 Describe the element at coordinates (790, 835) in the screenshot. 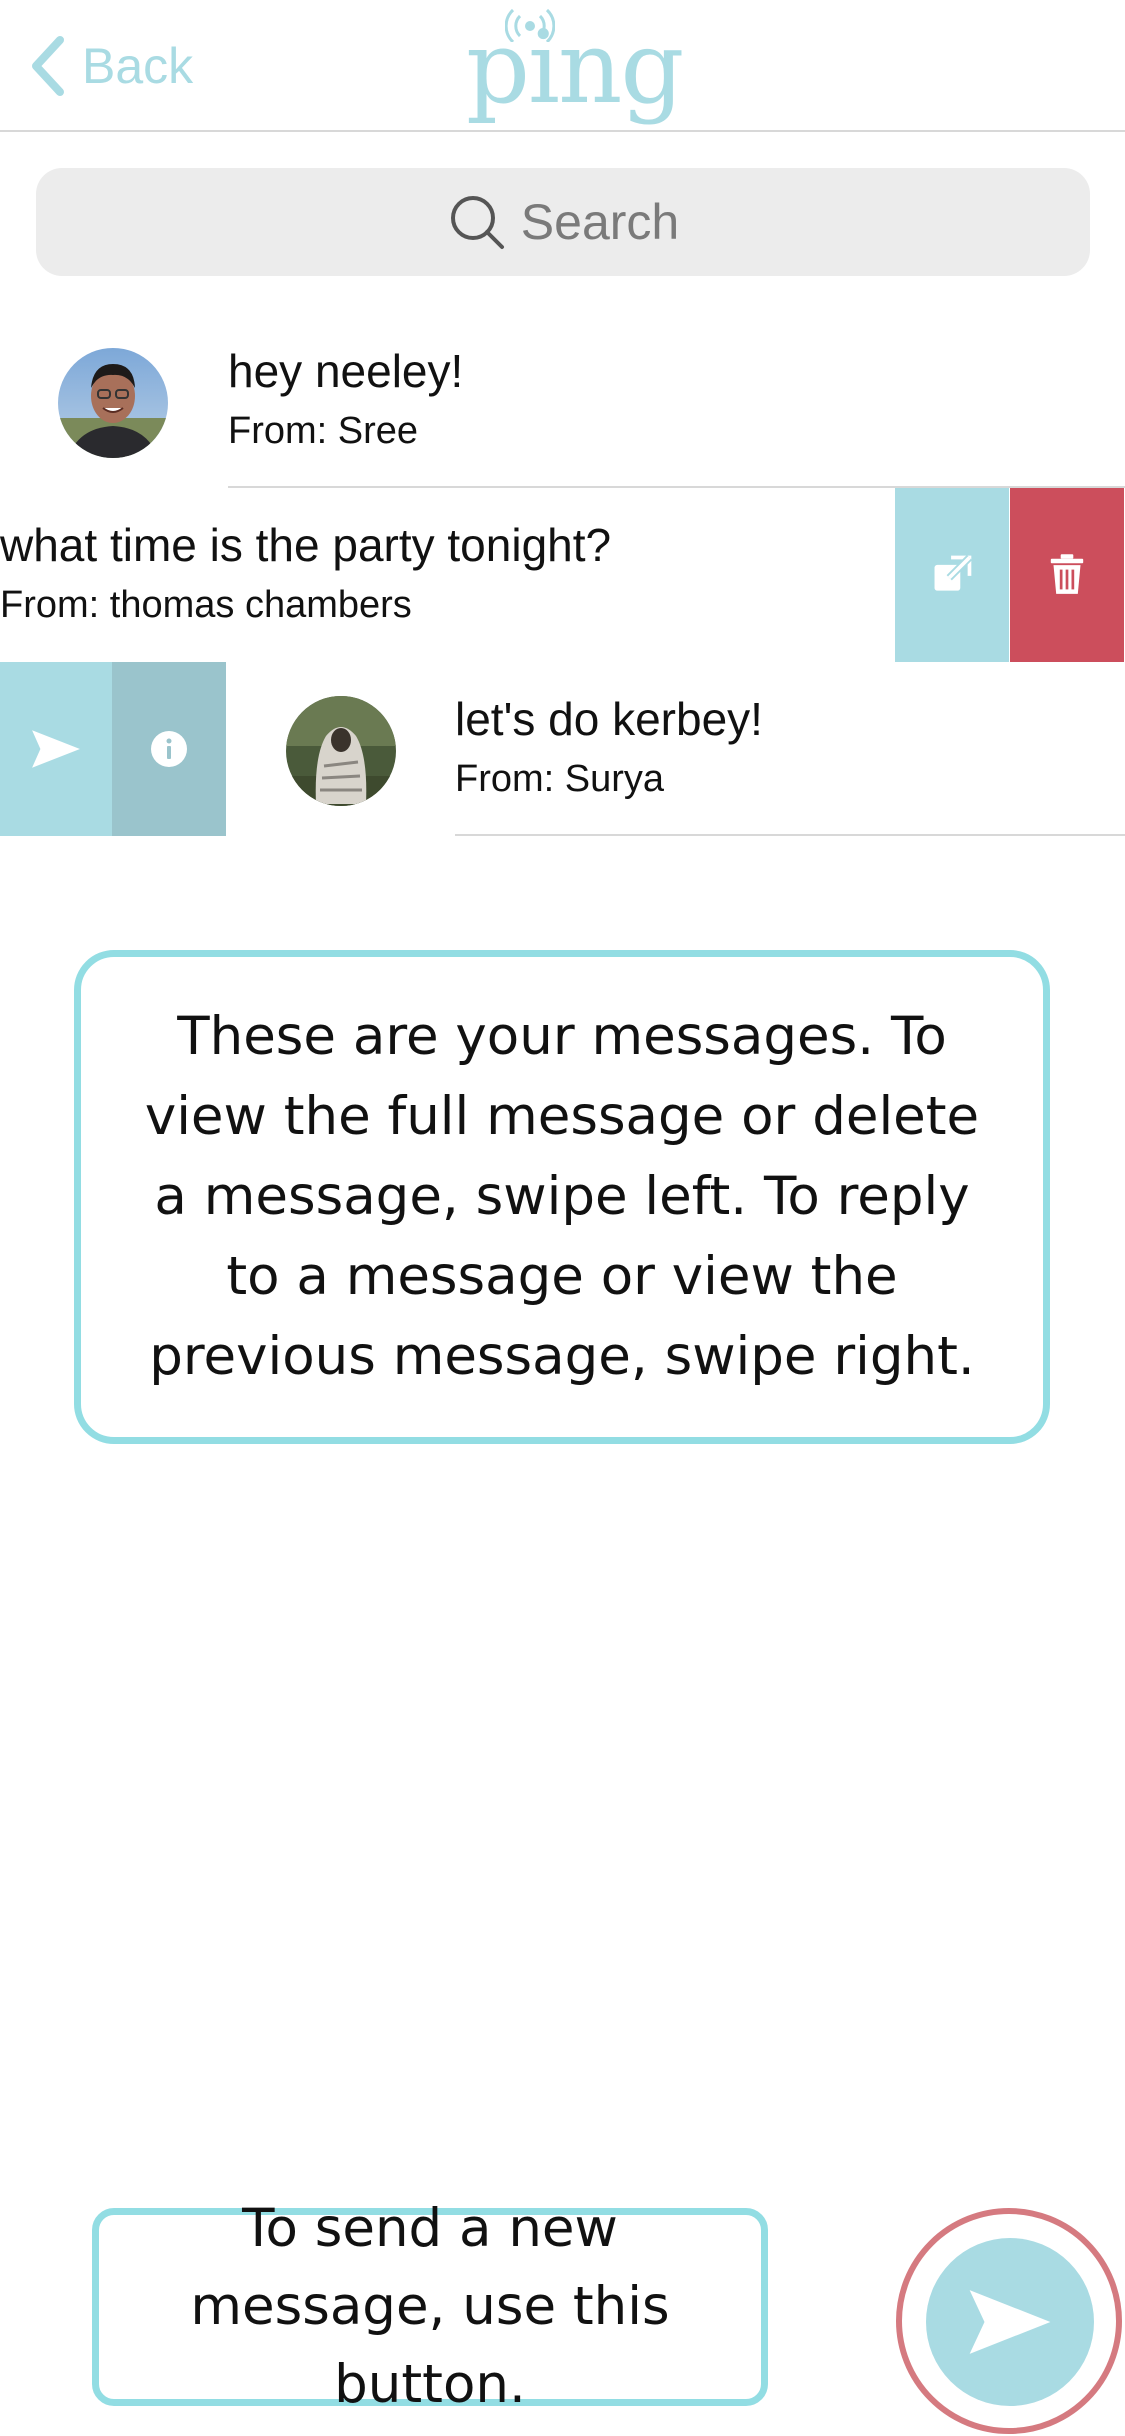

I see `row-divider` at that location.